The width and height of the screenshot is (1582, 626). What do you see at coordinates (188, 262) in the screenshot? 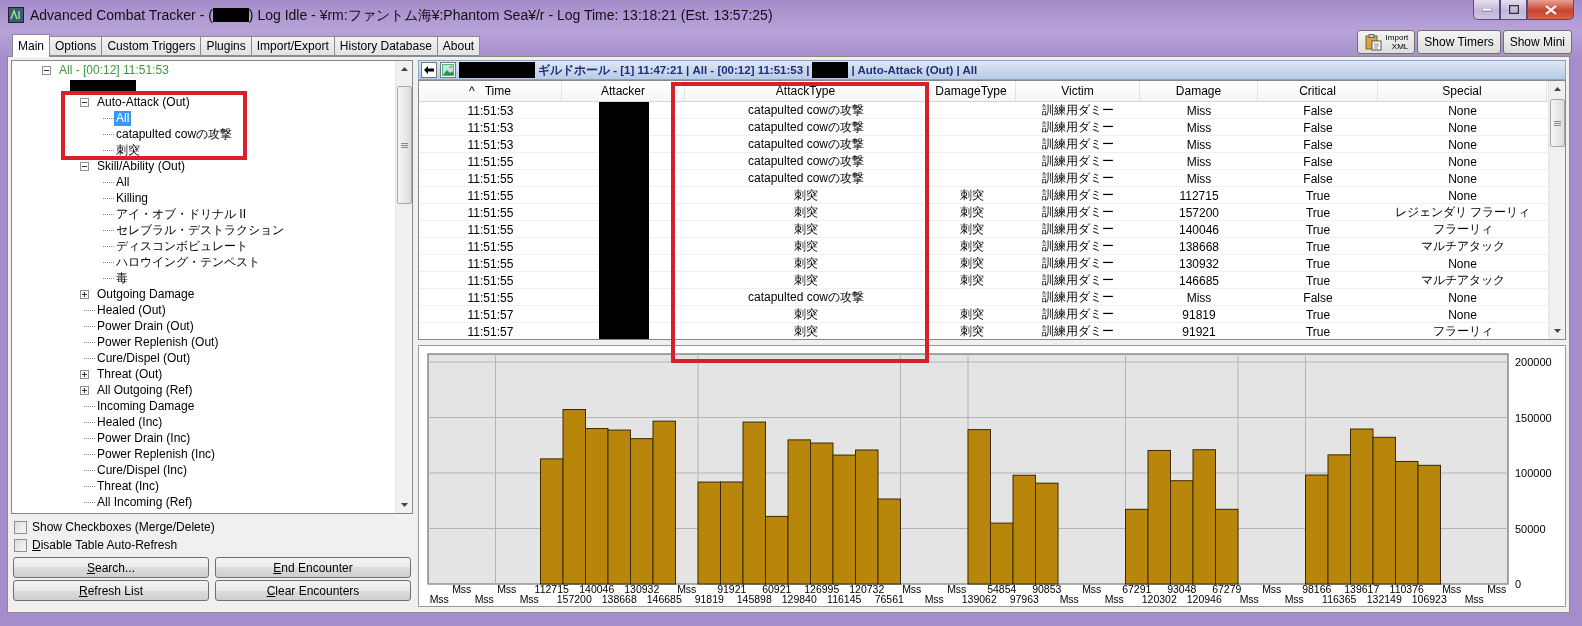
I see `tree-item: ハロウイング・テンペスト` at bounding box center [188, 262].